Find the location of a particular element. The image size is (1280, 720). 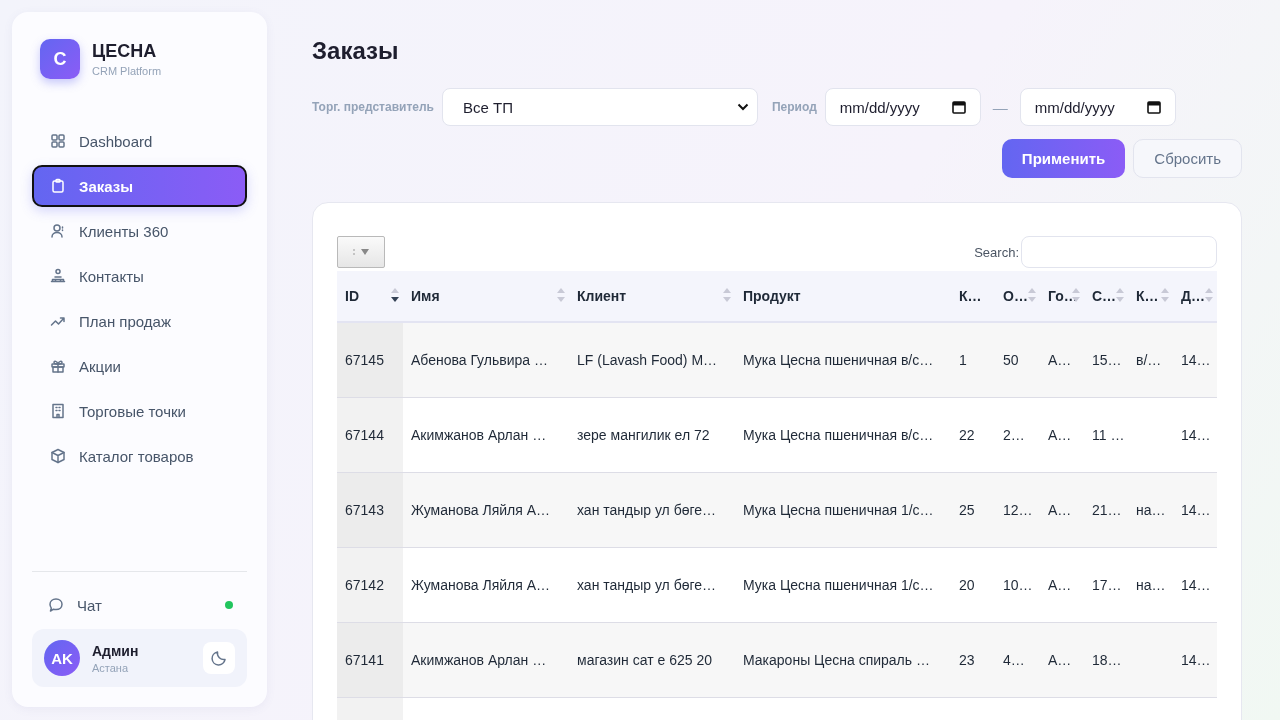

apply-button: Применить is located at coordinates (1063, 158).